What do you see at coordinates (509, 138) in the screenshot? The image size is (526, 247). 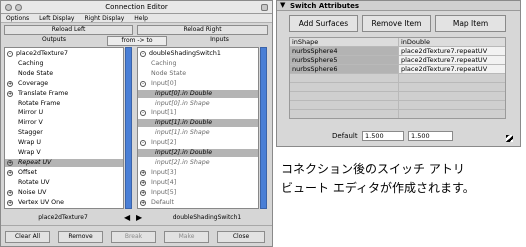 I see `resize-grip-icon` at bounding box center [509, 138].